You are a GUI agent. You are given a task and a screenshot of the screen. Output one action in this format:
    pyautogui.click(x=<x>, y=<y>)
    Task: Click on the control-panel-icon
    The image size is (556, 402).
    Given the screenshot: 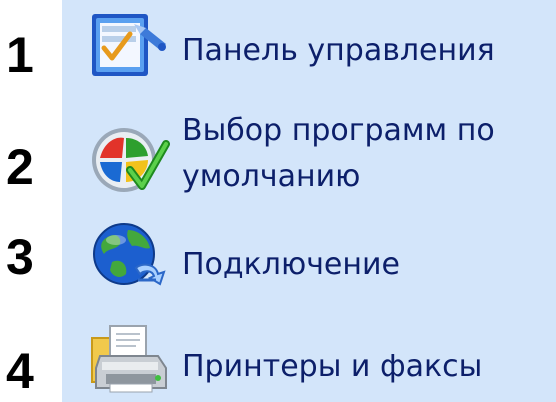 What is the action you would take?
    pyautogui.click(x=128, y=48)
    